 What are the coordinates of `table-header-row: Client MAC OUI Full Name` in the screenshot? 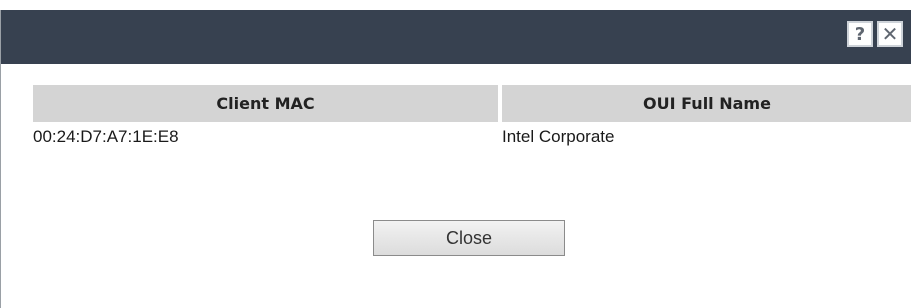 It's located at (472, 103).